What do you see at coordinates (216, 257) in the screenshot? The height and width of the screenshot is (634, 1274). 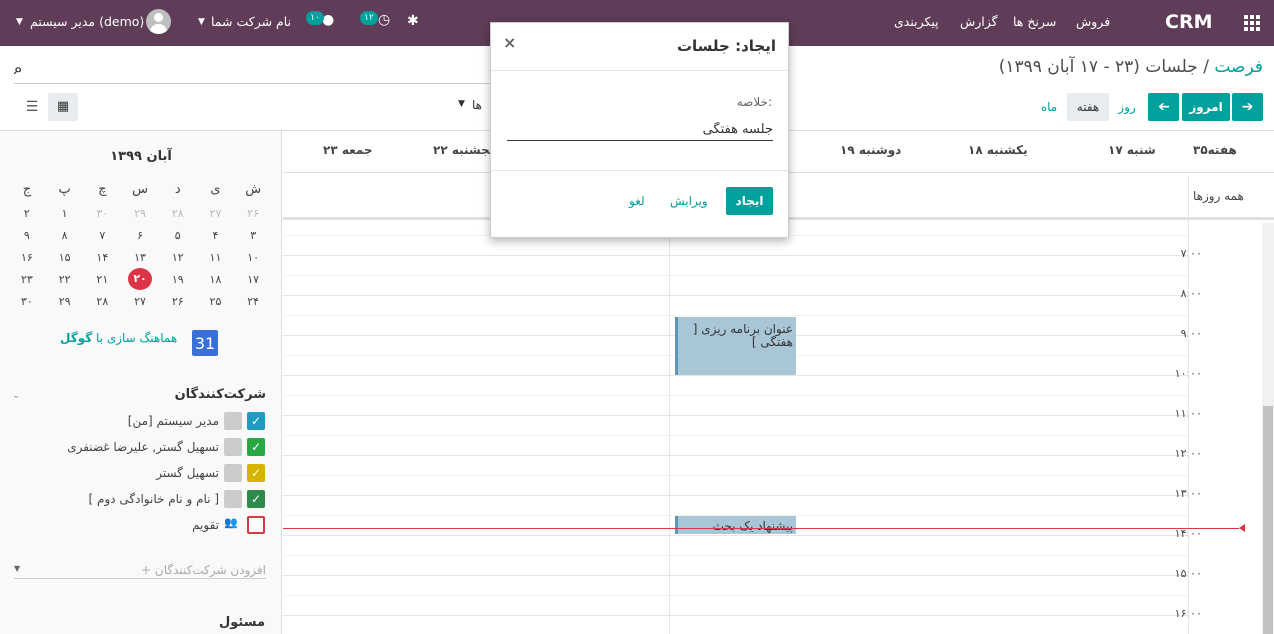 I see `mini-calendar-day: ۱۱` at bounding box center [216, 257].